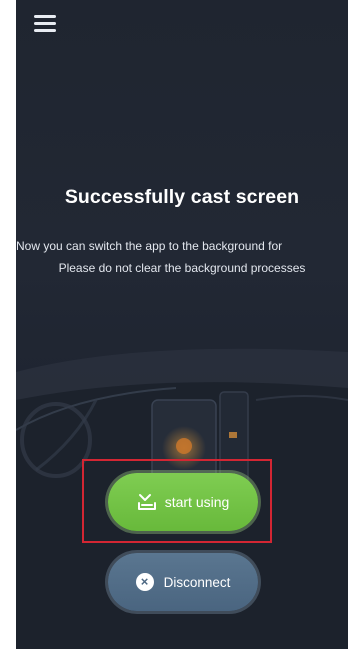 Image resolution: width=360 pixels, height=649 pixels. I want to click on start-using-button: start using, so click(183, 502).